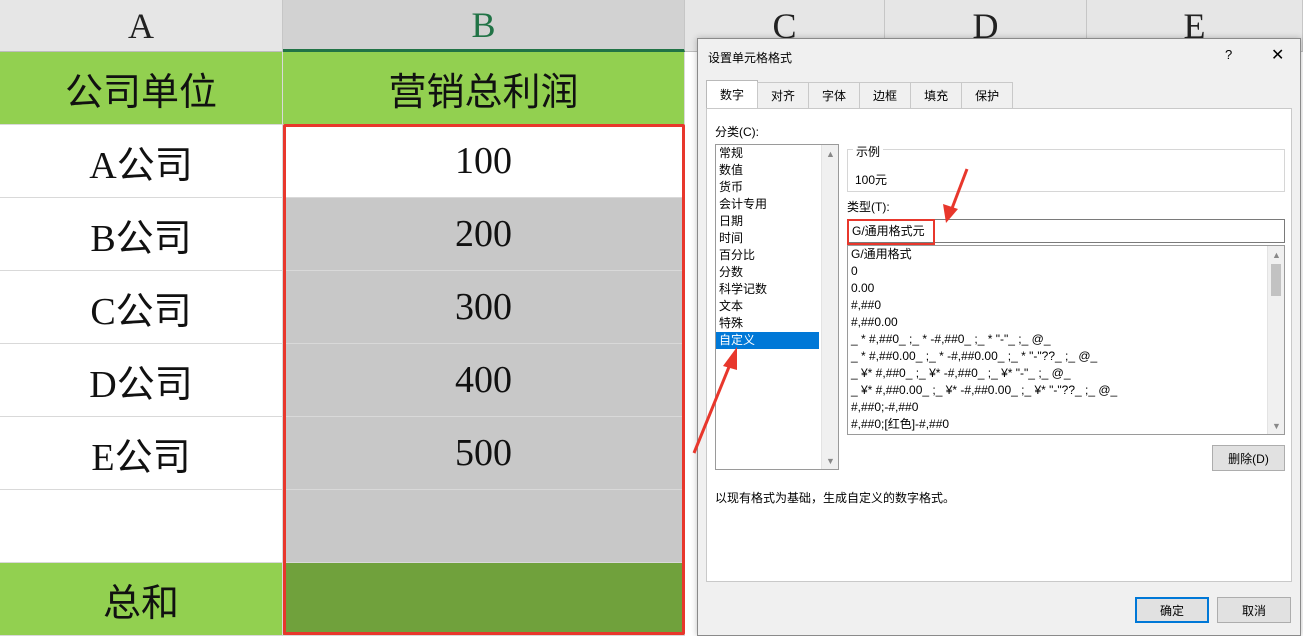 The image size is (1303, 636). I want to click on category-item-custom: 自定义, so click(767, 340).